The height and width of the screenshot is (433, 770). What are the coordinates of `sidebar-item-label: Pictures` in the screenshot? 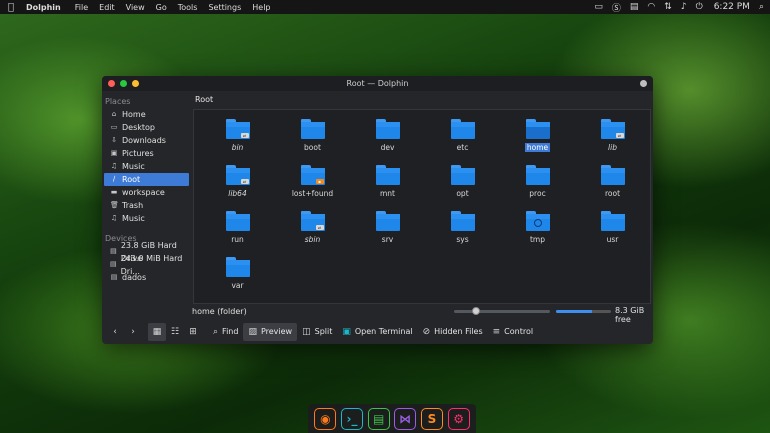 It's located at (138, 153).